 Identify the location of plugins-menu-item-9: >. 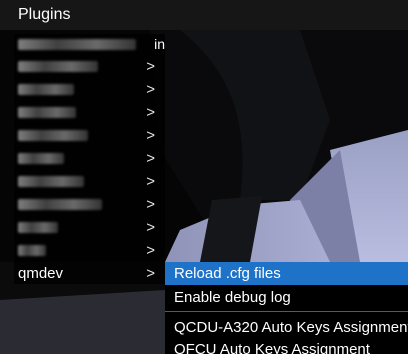
(89, 227).